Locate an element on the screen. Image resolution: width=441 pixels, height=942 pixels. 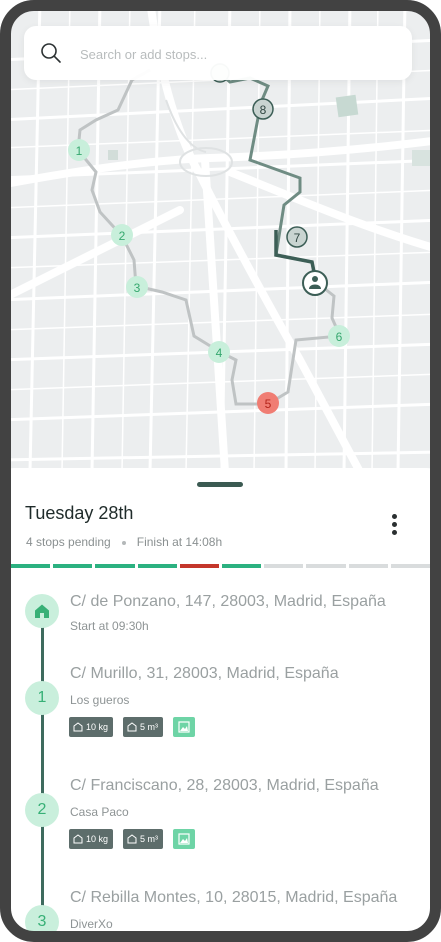
svg-text: 6 is located at coordinates (339, 337).